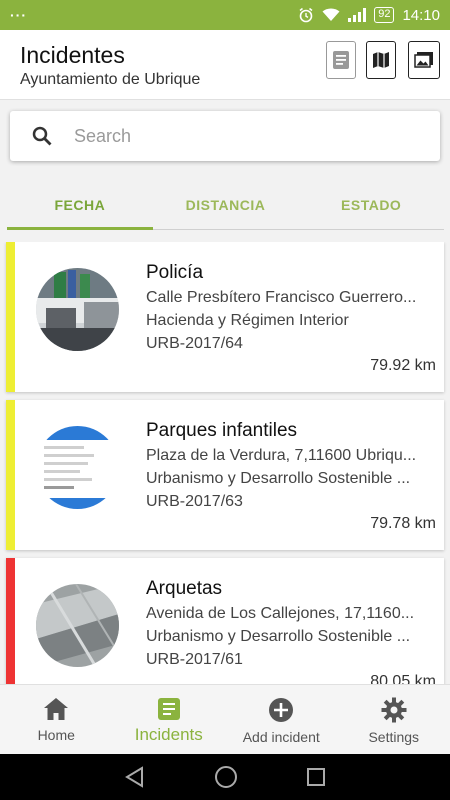 This screenshot has width=450, height=800. I want to click on search-icon, so click(42, 136).